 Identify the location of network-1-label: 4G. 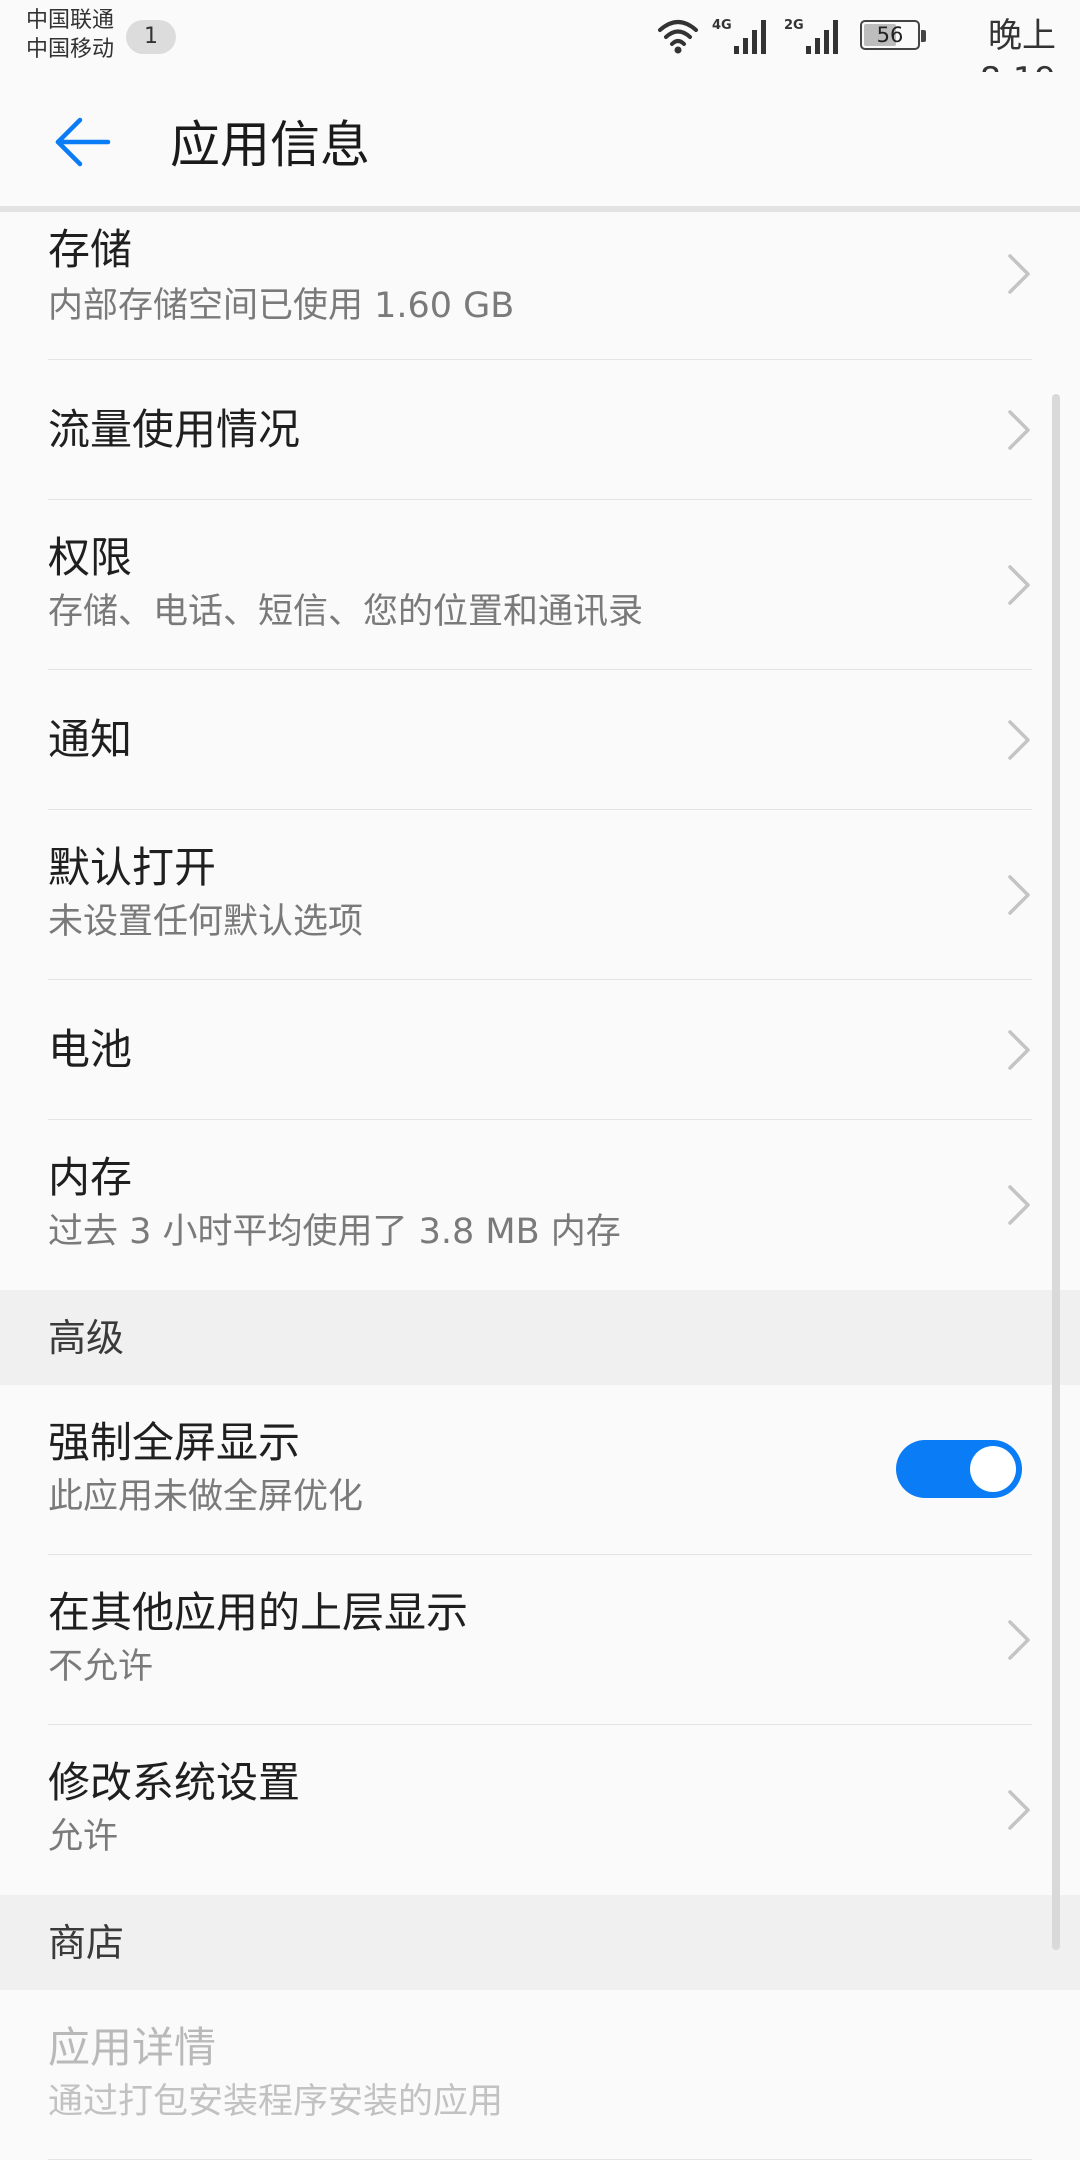
(722, 25).